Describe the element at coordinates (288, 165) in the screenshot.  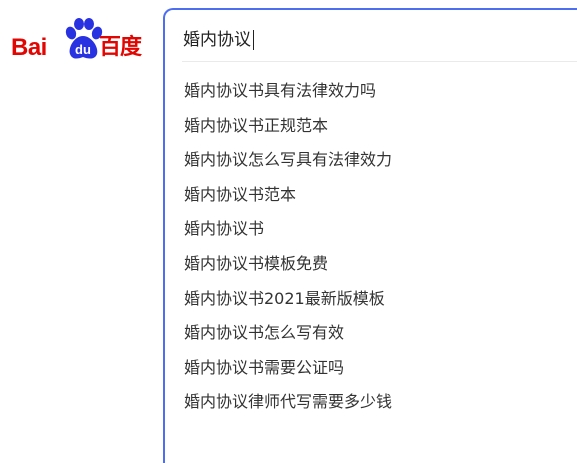
I see `suggestion-item: 婚内协议怎么写具有法律效力` at that location.